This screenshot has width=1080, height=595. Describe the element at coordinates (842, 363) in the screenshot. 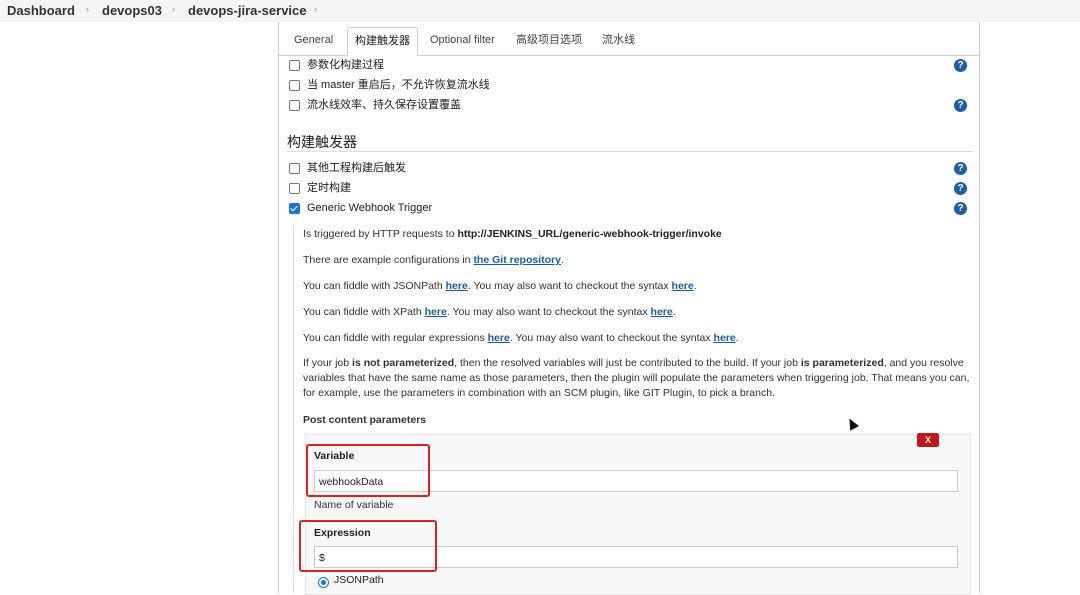

I see `emphasis-text: is parameterized` at that location.